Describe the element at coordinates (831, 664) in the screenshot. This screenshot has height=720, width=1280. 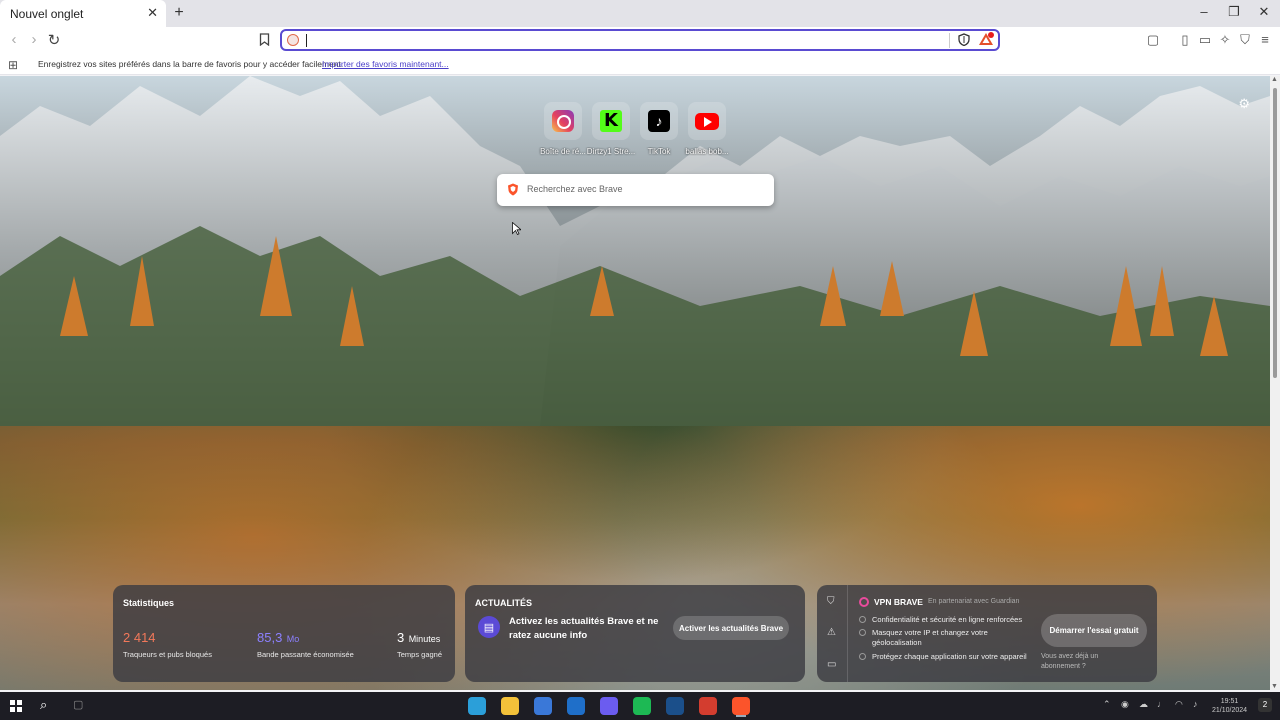
I see `cards-tab-icon: ▭` at that location.